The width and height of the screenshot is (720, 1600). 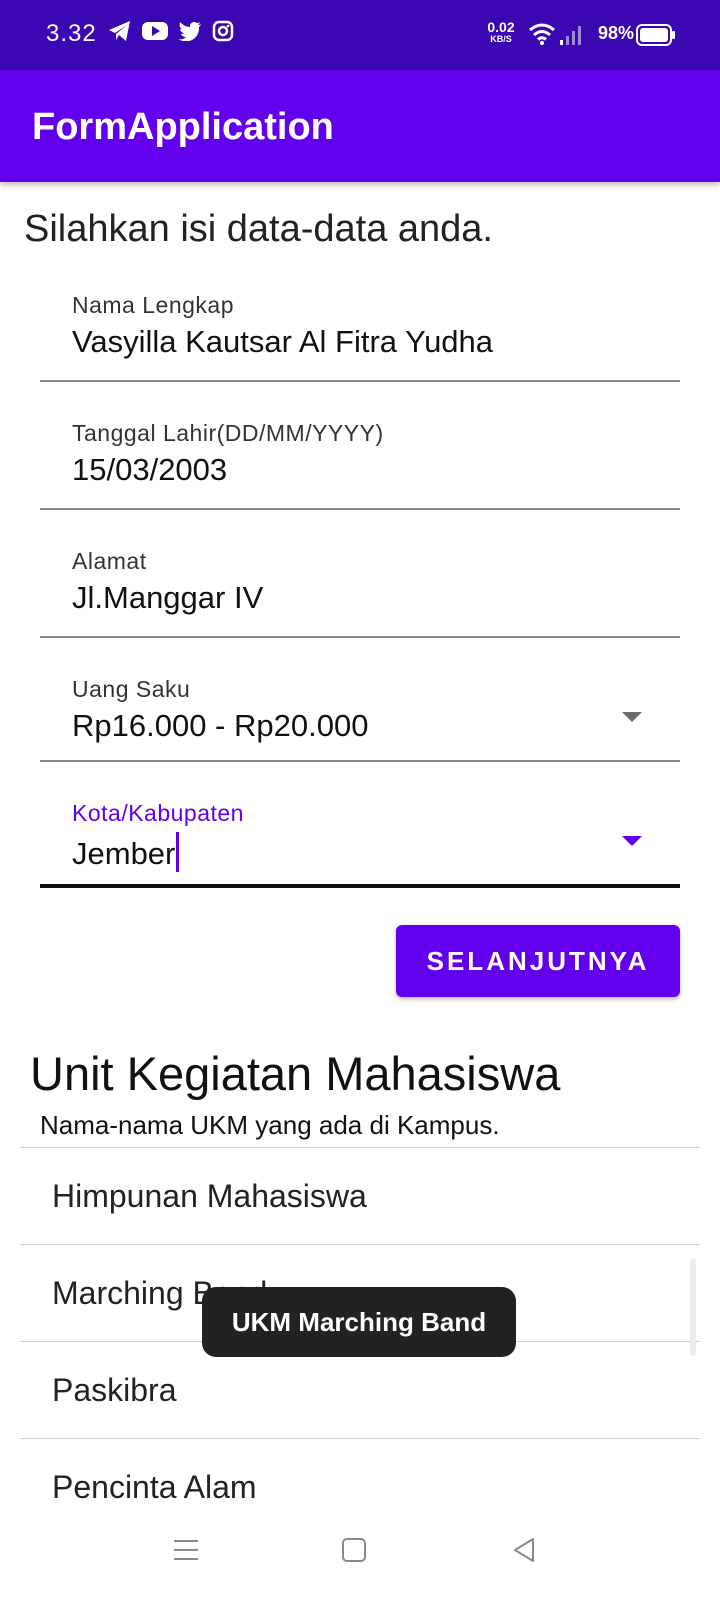 What do you see at coordinates (655, 35) in the screenshot?
I see `battery-icon` at bounding box center [655, 35].